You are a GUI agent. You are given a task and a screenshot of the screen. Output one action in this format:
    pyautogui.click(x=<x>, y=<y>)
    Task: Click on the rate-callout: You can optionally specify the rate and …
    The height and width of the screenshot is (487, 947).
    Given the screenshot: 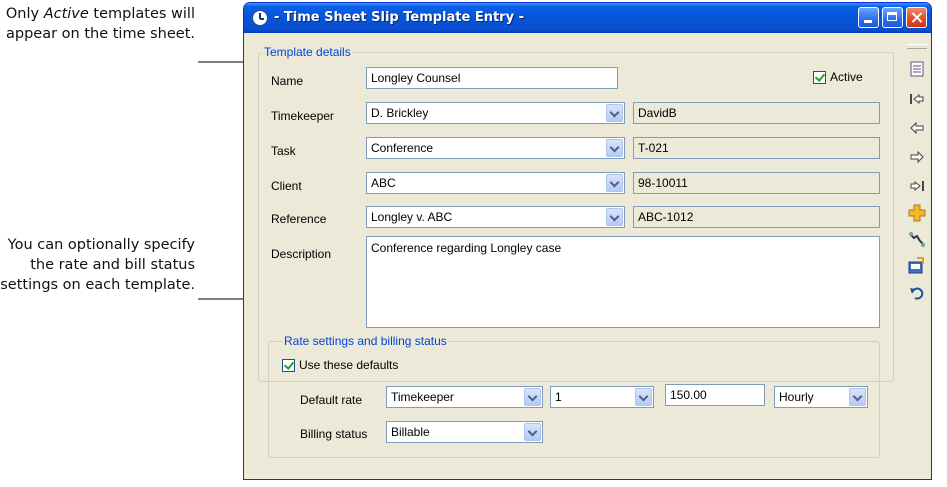 What is the action you would take?
    pyautogui.click(x=97, y=265)
    